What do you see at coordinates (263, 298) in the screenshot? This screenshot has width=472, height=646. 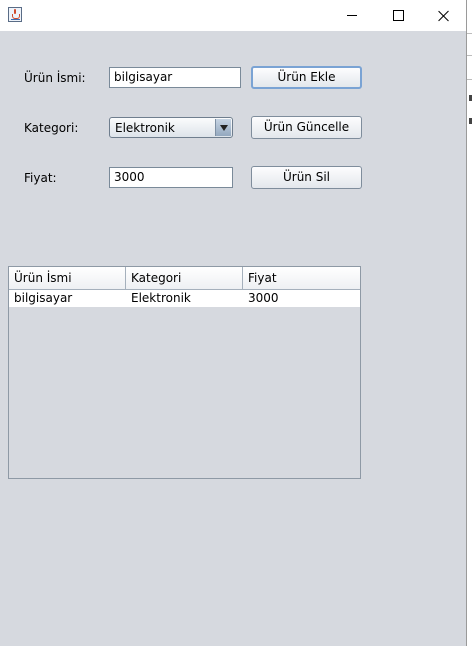 I see `cell-price: 3000` at bounding box center [263, 298].